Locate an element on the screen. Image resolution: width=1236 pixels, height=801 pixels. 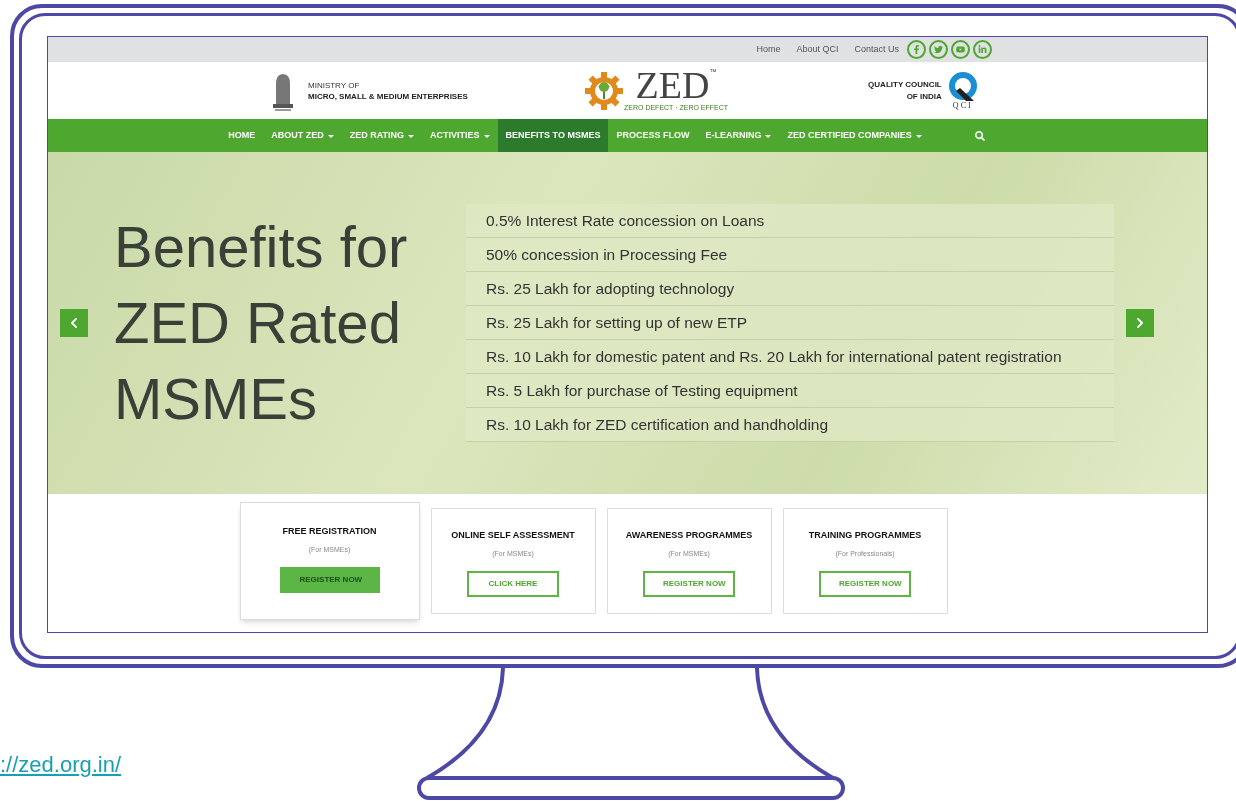
nav-item: ZED RATING is located at coordinates (382, 135).